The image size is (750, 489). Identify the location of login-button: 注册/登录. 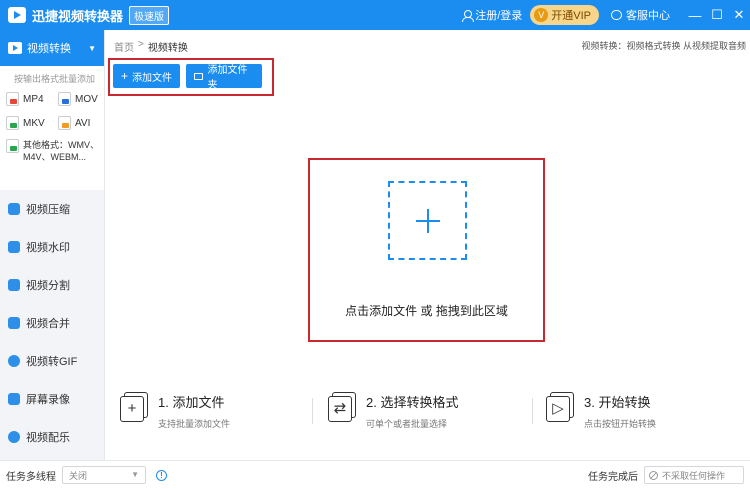
(492, 15).